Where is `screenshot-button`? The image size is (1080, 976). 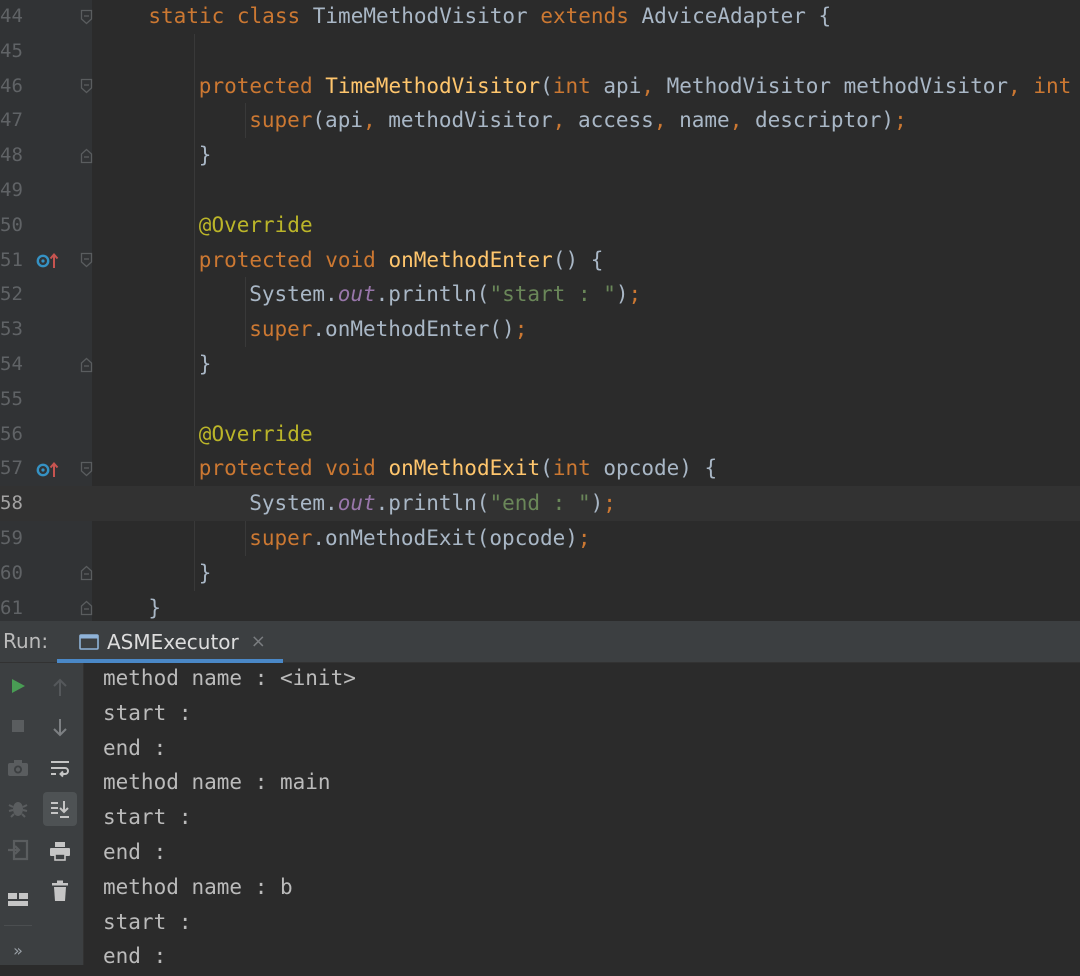
screenshot-button is located at coordinates (18, 768).